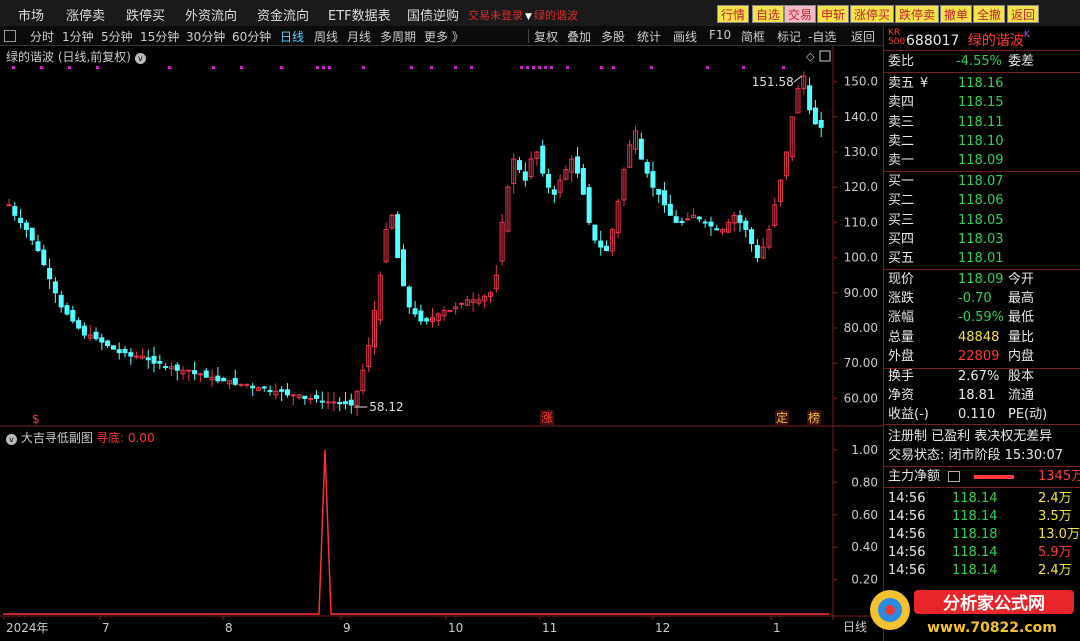 This screenshot has width=1080, height=641. I want to click on menu-foreign-flow: 外资流向, so click(211, 14).